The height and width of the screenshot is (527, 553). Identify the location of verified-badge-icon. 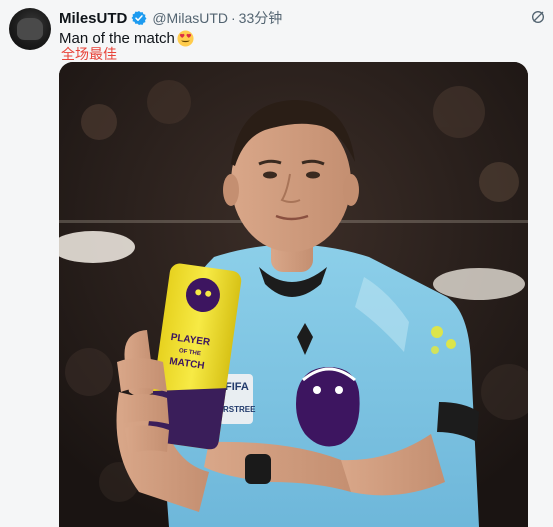
(139, 18).